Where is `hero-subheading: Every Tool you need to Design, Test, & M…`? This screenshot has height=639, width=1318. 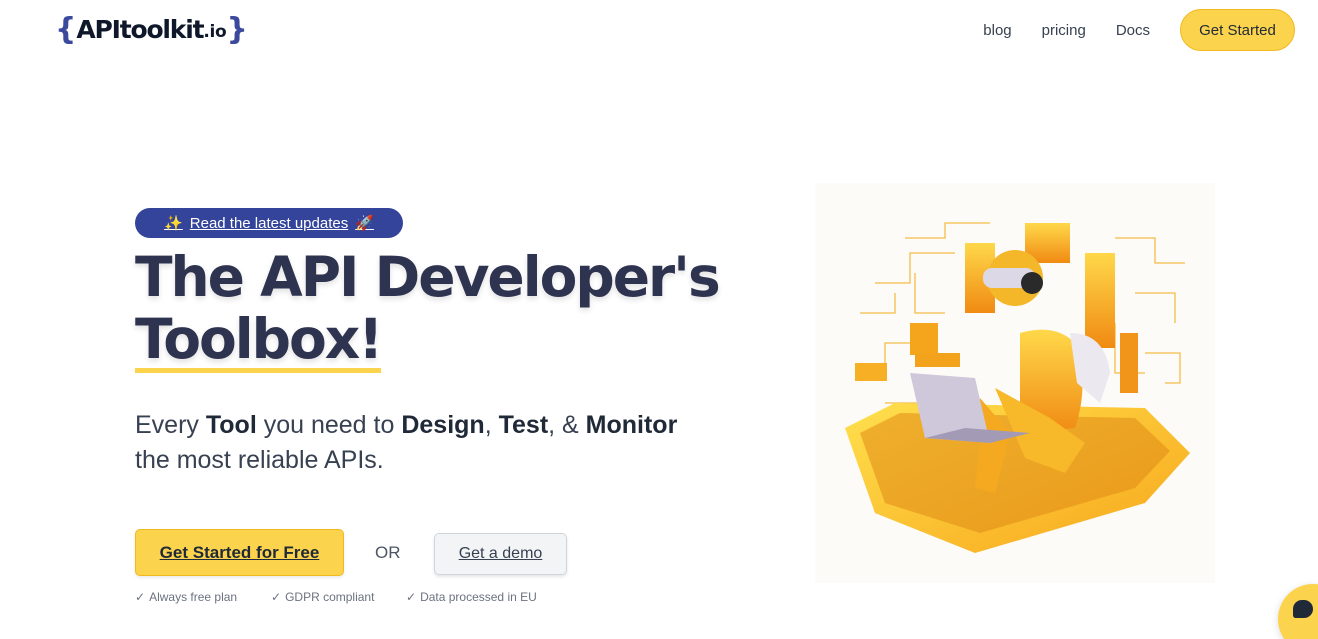 hero-subheading: Every Tool you need to Design, Test, & M… is located at coordinates (435, 443).